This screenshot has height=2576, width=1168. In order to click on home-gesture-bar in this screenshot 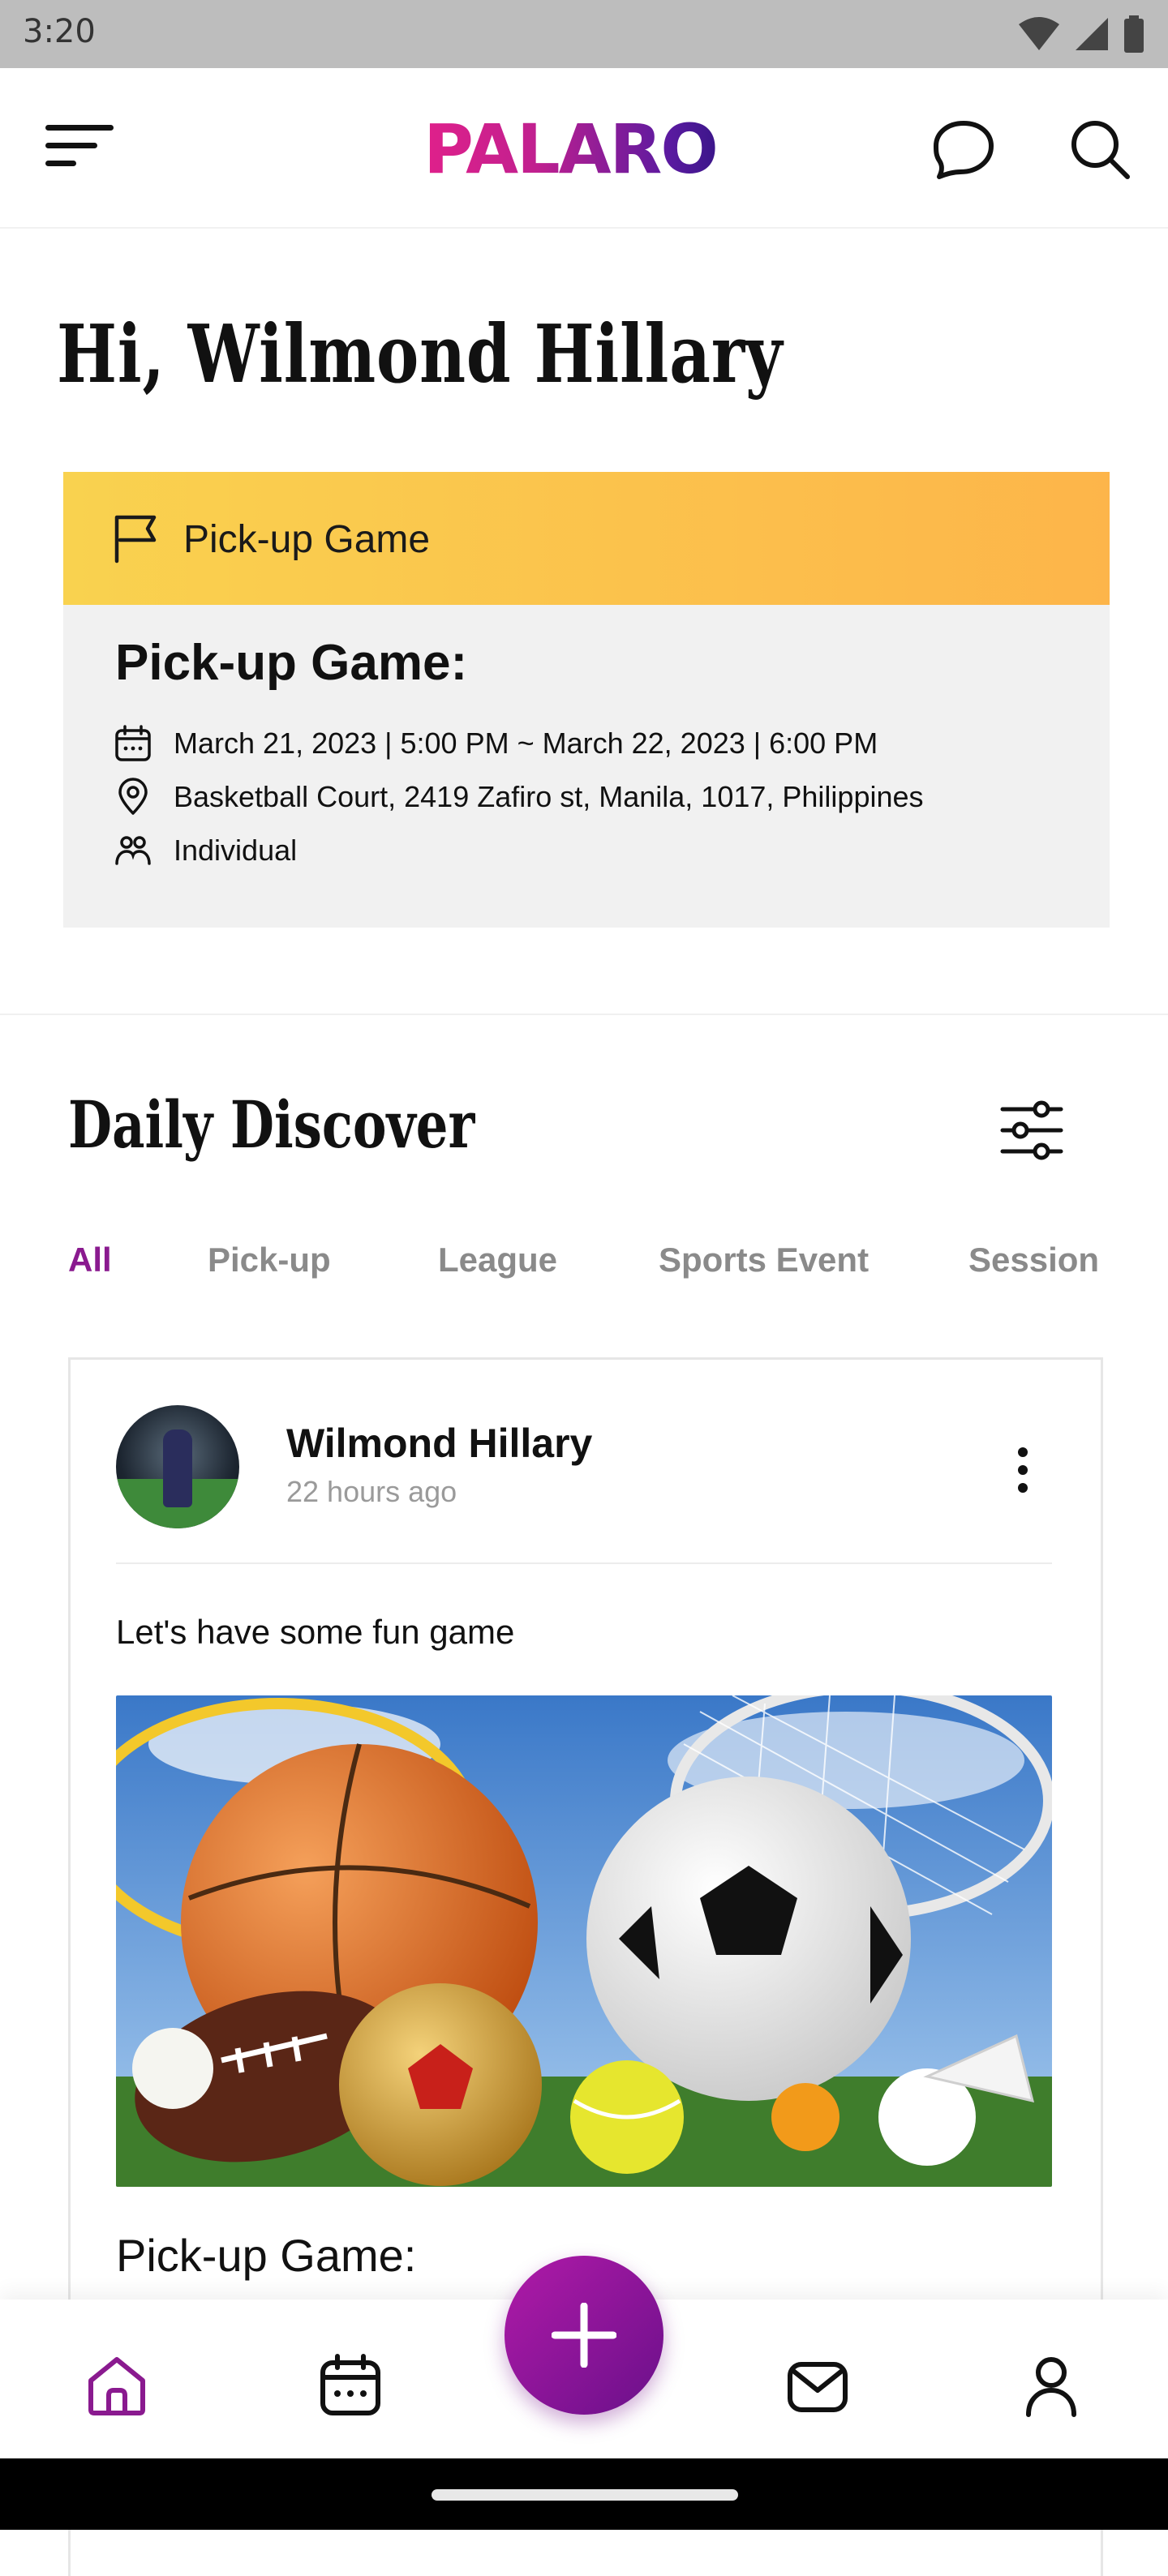, I will do `click(585, 2495)`.